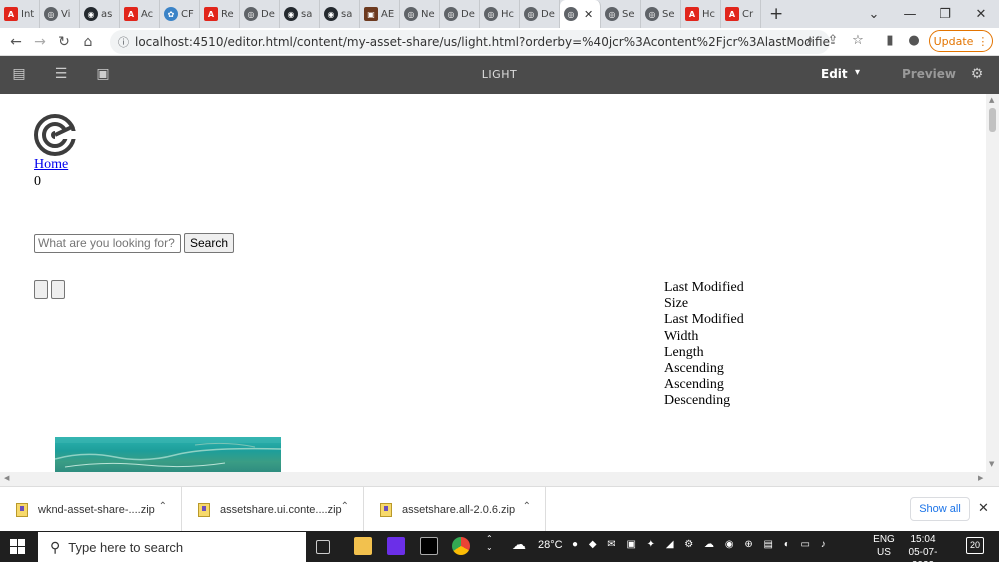 The image size is (999, 572). Describe the element at coordinates (810, 40) in the screenshot. I see `zoom-icon: ⌕` at that location.